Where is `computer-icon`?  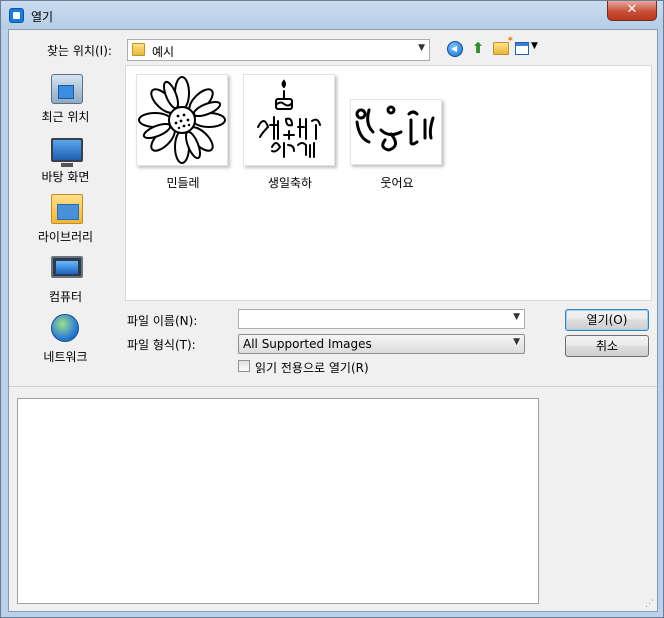
computer-icon is located at coordinates (67, 267).